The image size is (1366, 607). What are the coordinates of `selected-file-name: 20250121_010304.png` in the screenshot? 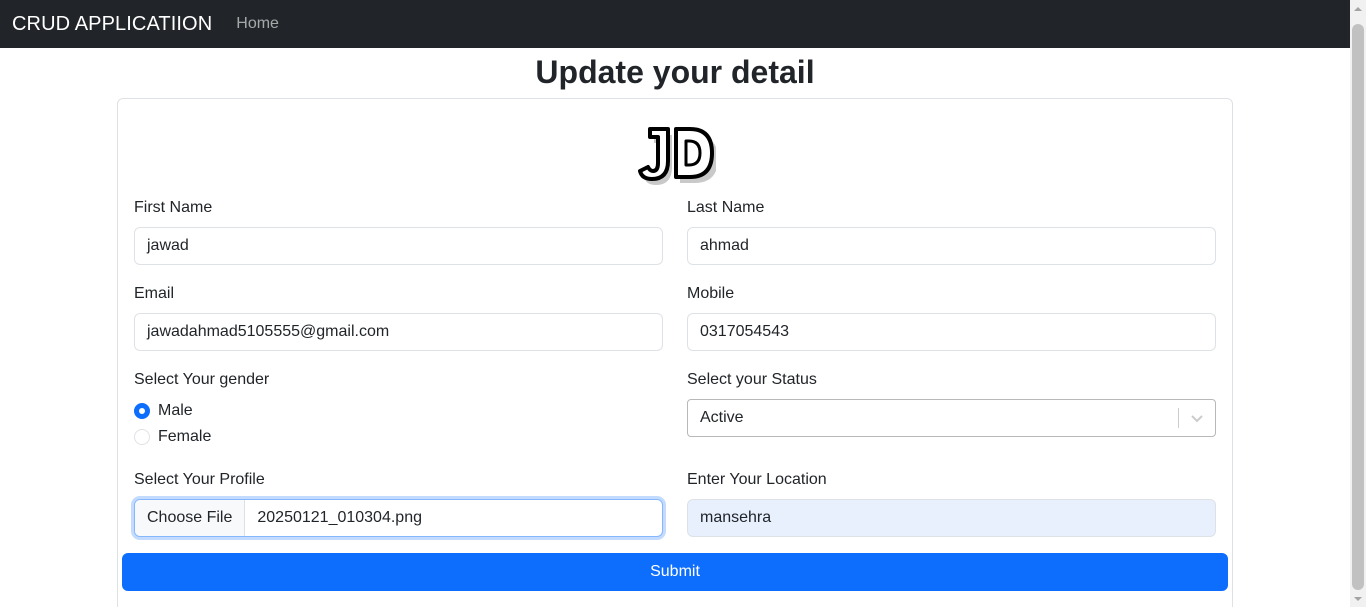 It's located at (339, 517).